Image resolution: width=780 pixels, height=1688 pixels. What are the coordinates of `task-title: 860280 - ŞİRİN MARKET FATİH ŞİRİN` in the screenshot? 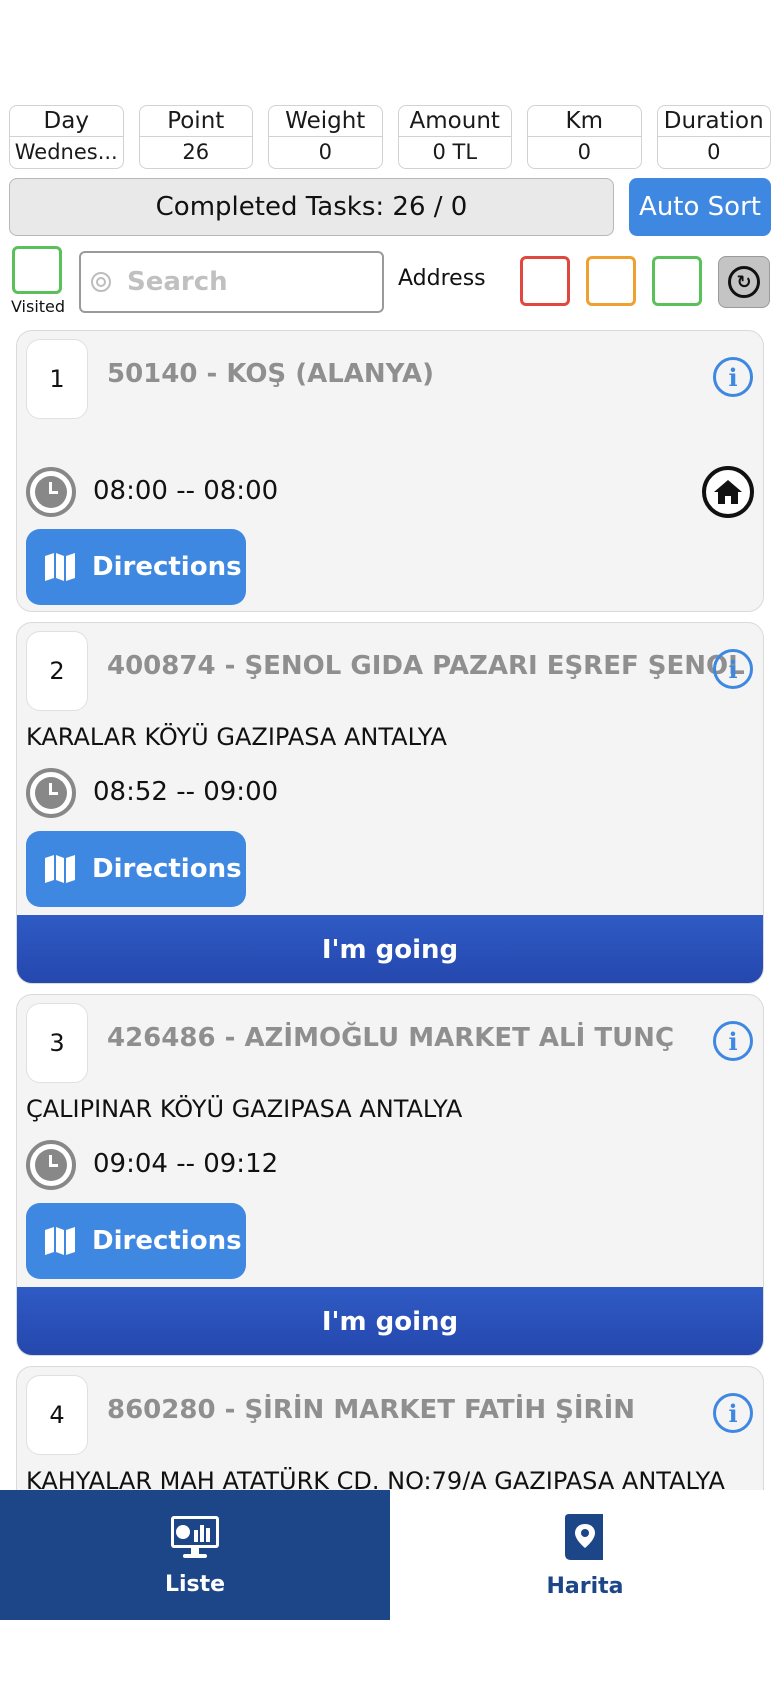 It's located at (371, 1410).